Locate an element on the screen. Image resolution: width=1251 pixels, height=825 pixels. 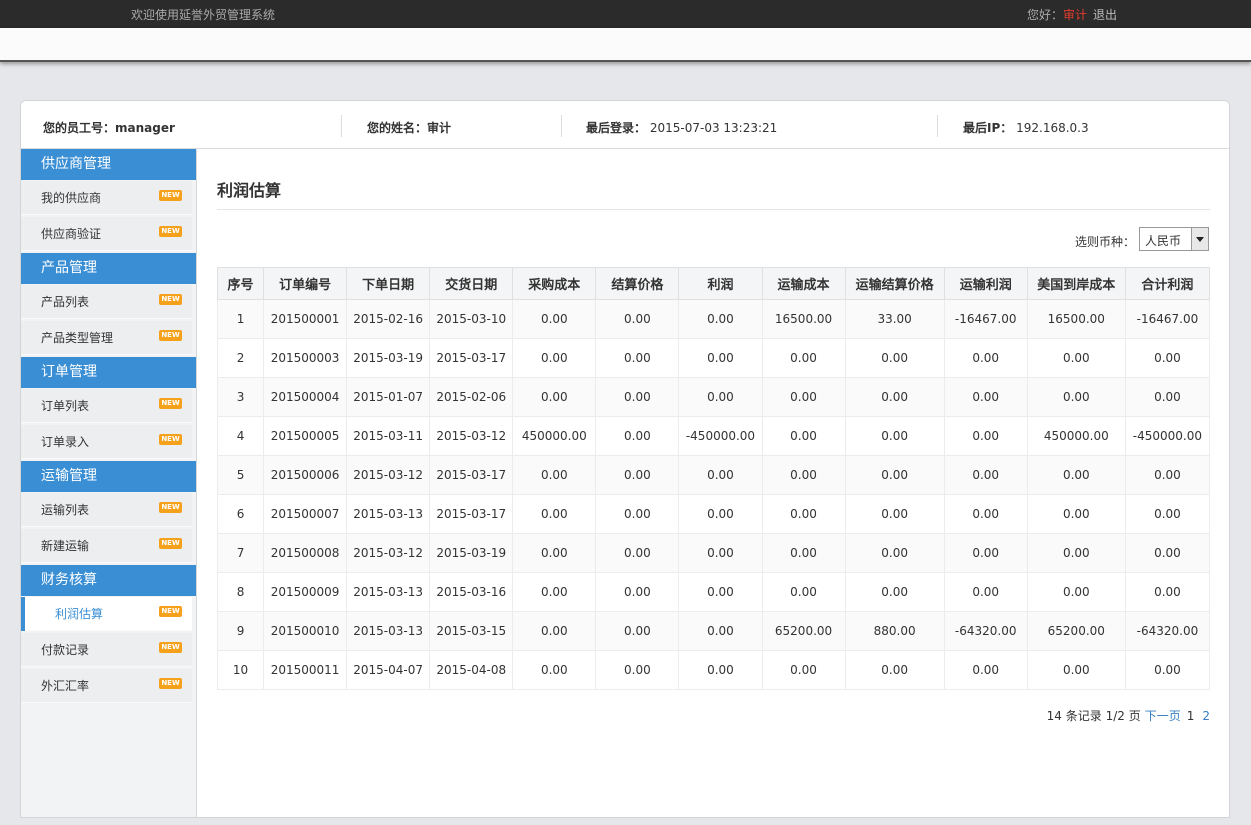
table-cell: 2015-03-12 is located at coordinates (388, 553).